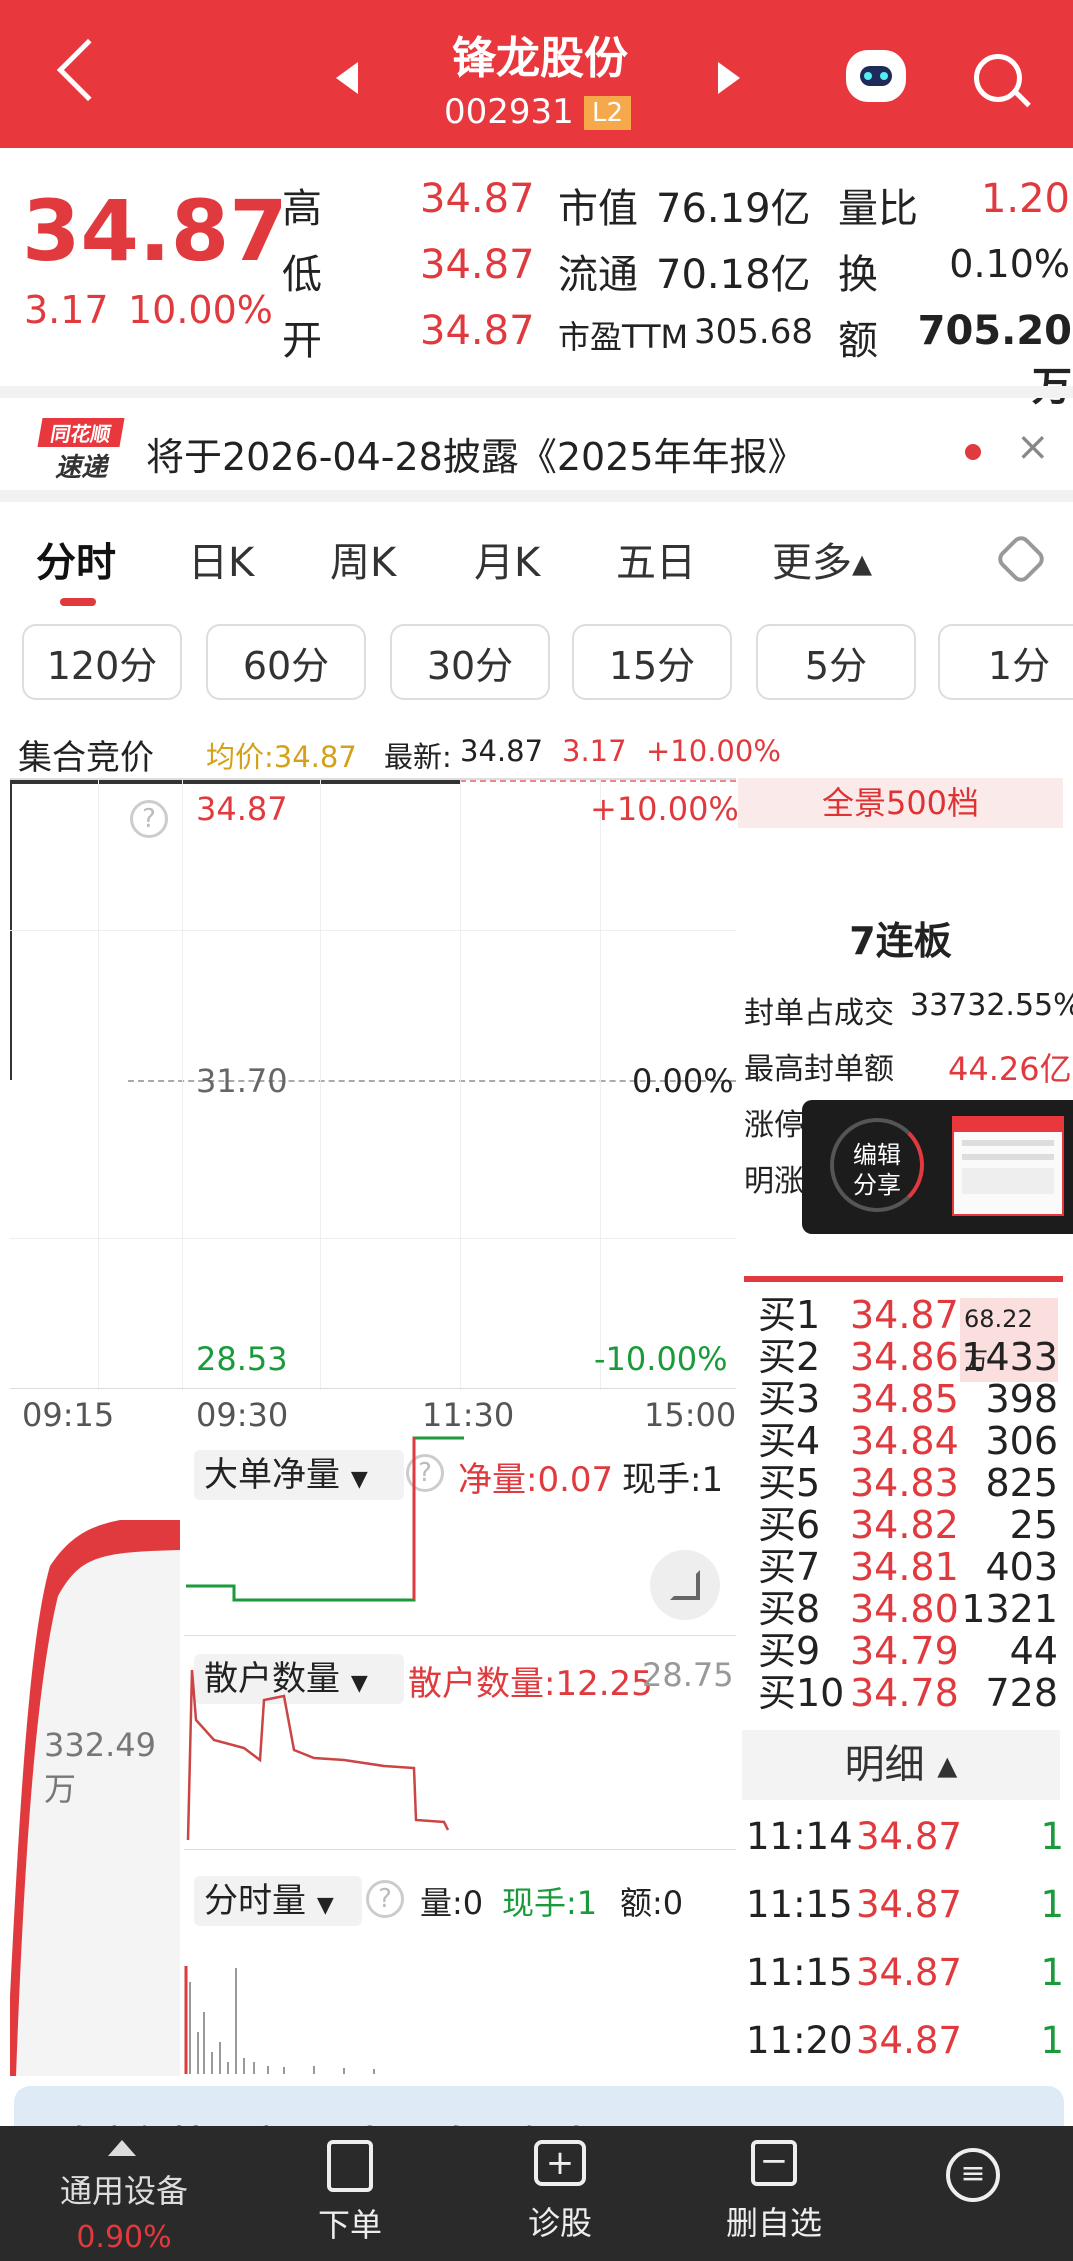 The image size is (1073, 2261). Describe the element at coordinates (221, 559) in the screenshot. I see `tab-daily-k: 日K` at that location.